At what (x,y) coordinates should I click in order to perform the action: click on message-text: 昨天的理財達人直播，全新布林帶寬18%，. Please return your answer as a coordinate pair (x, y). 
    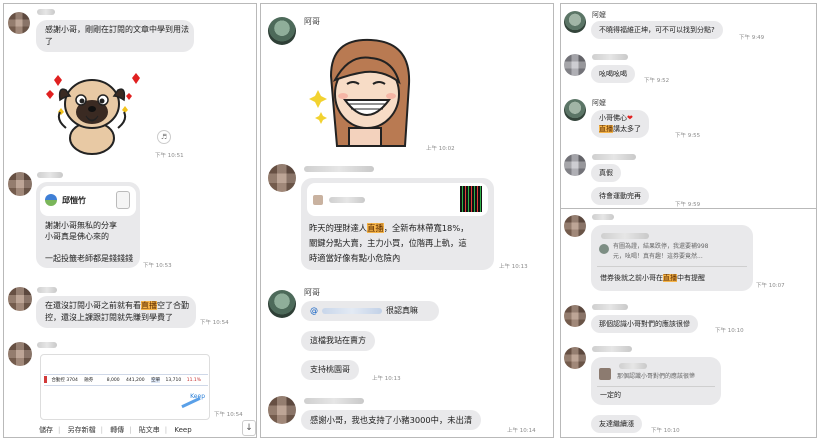
    Looking at the image, I should click on (389, 228).